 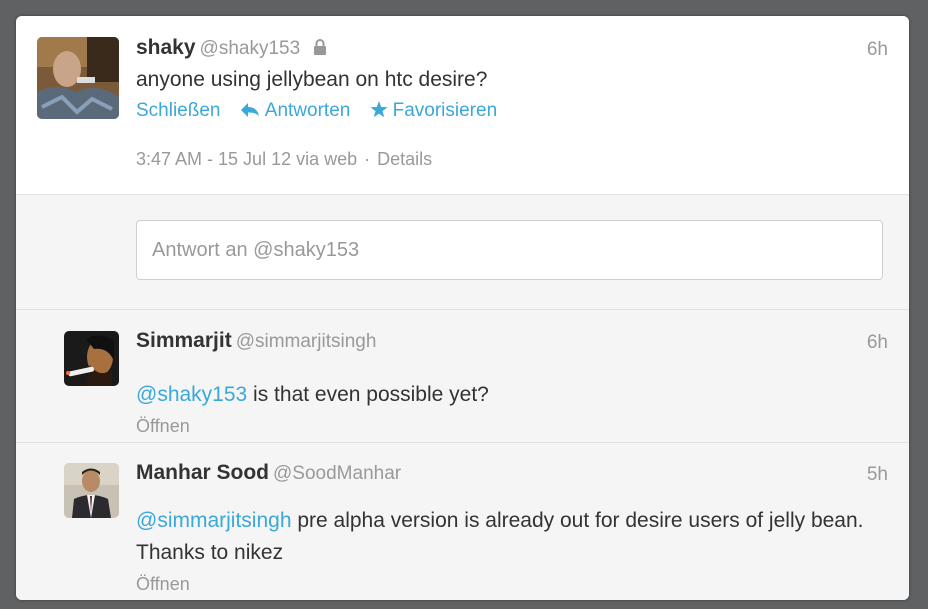 What do you see at coordinates (445, 110) in the screenshot?
I see `favorite-label: Favorisieren` at bounding box center [445, 110].